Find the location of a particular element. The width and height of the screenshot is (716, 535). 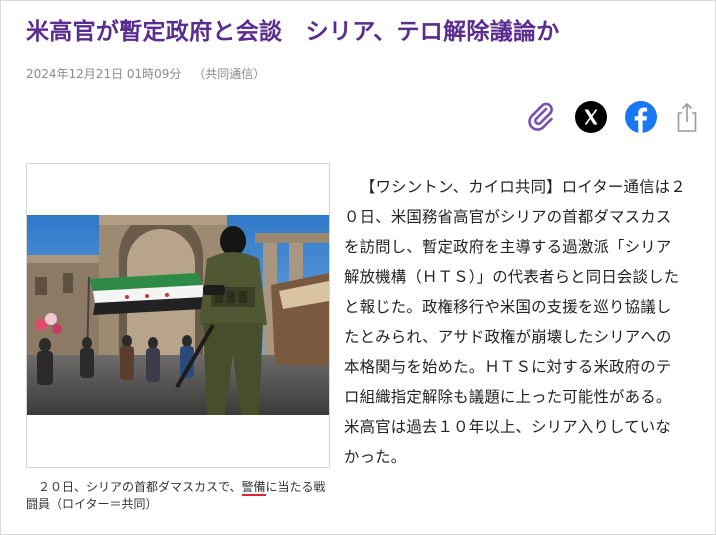

native-share-button is located at coordinates (687, 117).